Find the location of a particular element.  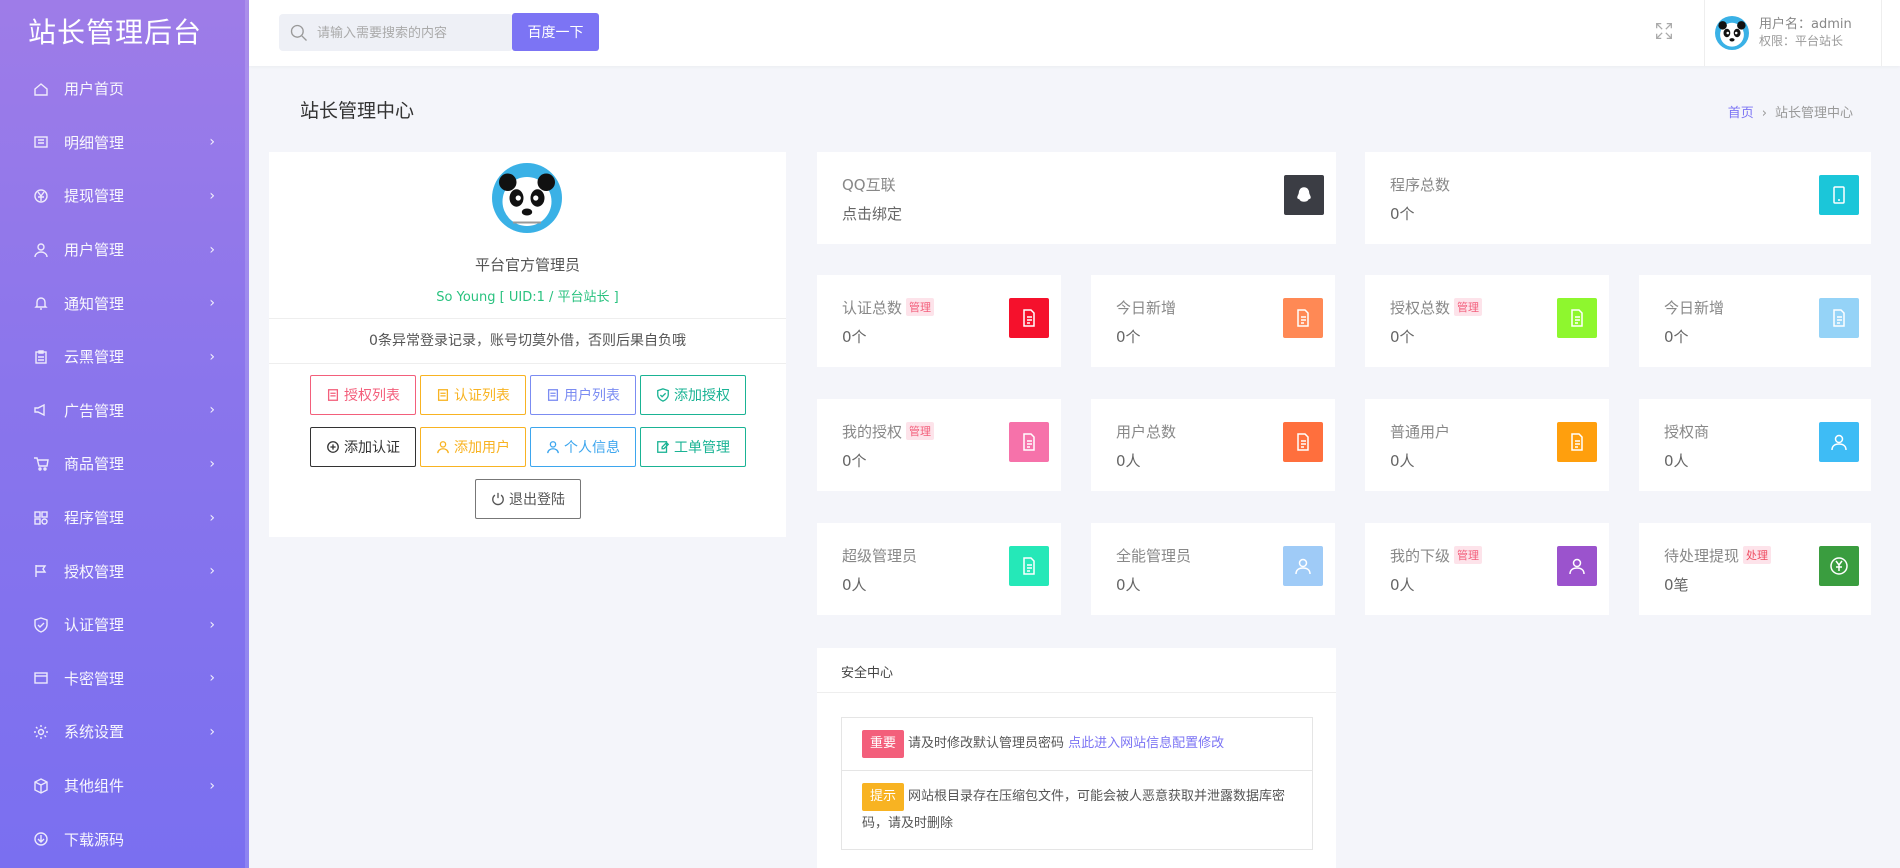

login-notice: 0条异常登录记录，账号切莫外借，否则后果自负哦 is located at coordinates (527, 341).